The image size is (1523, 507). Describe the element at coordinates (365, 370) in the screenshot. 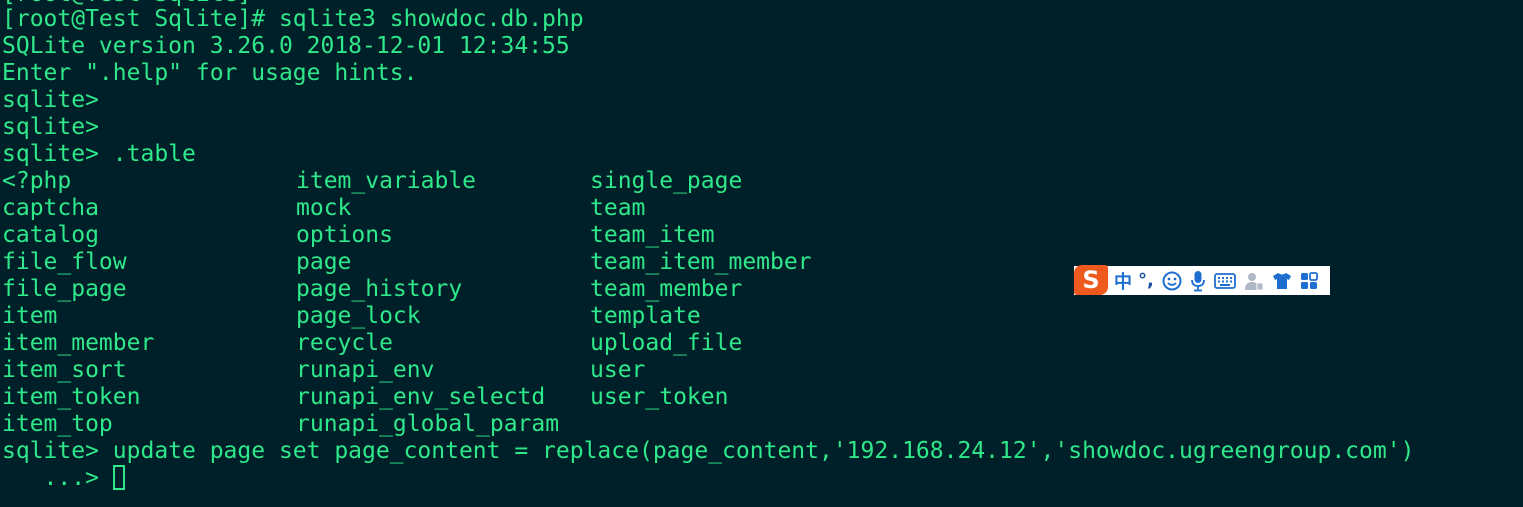

I see `table-name: runapi_env` at that location.